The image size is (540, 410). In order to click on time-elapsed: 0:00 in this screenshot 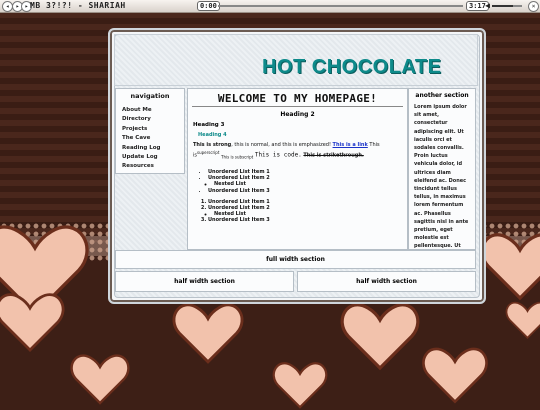, I will do `click(208, 6)`.